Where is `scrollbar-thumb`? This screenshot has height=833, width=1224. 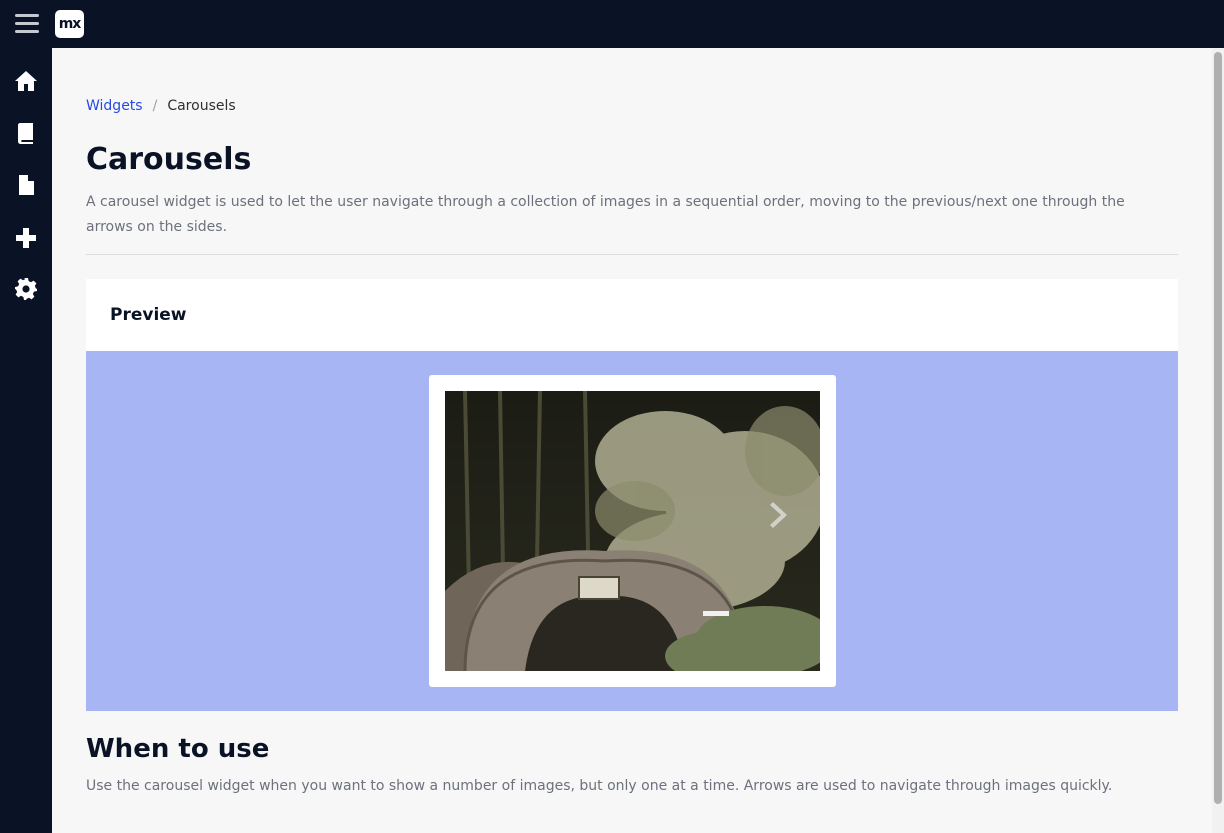
scrollbar-thumb is located at coordinates (1218, 428).